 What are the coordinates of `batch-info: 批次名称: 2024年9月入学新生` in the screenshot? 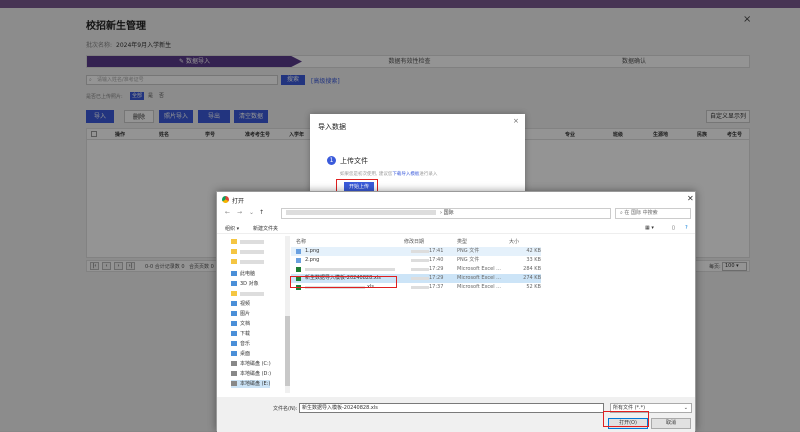 It's located at (128, 44).